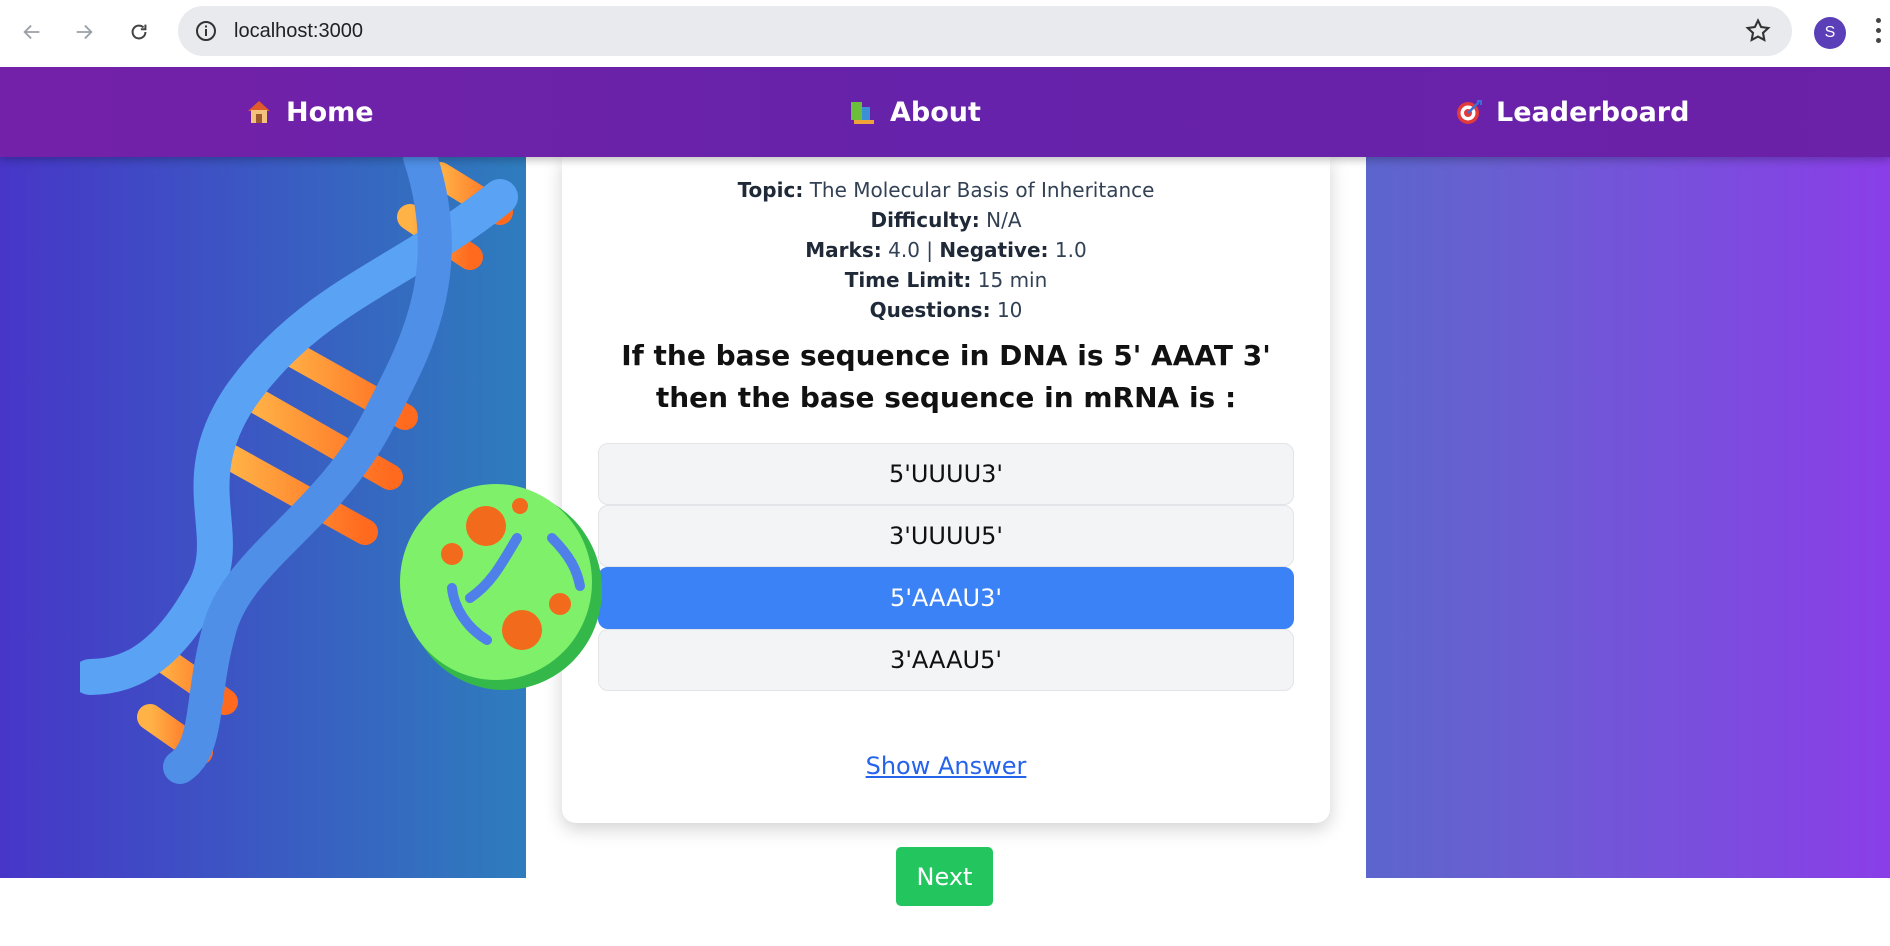 Image resolution: width=1890 pixels, height=946 pixels. I want to click on url-text: localhost:3000, so click(298, 31).